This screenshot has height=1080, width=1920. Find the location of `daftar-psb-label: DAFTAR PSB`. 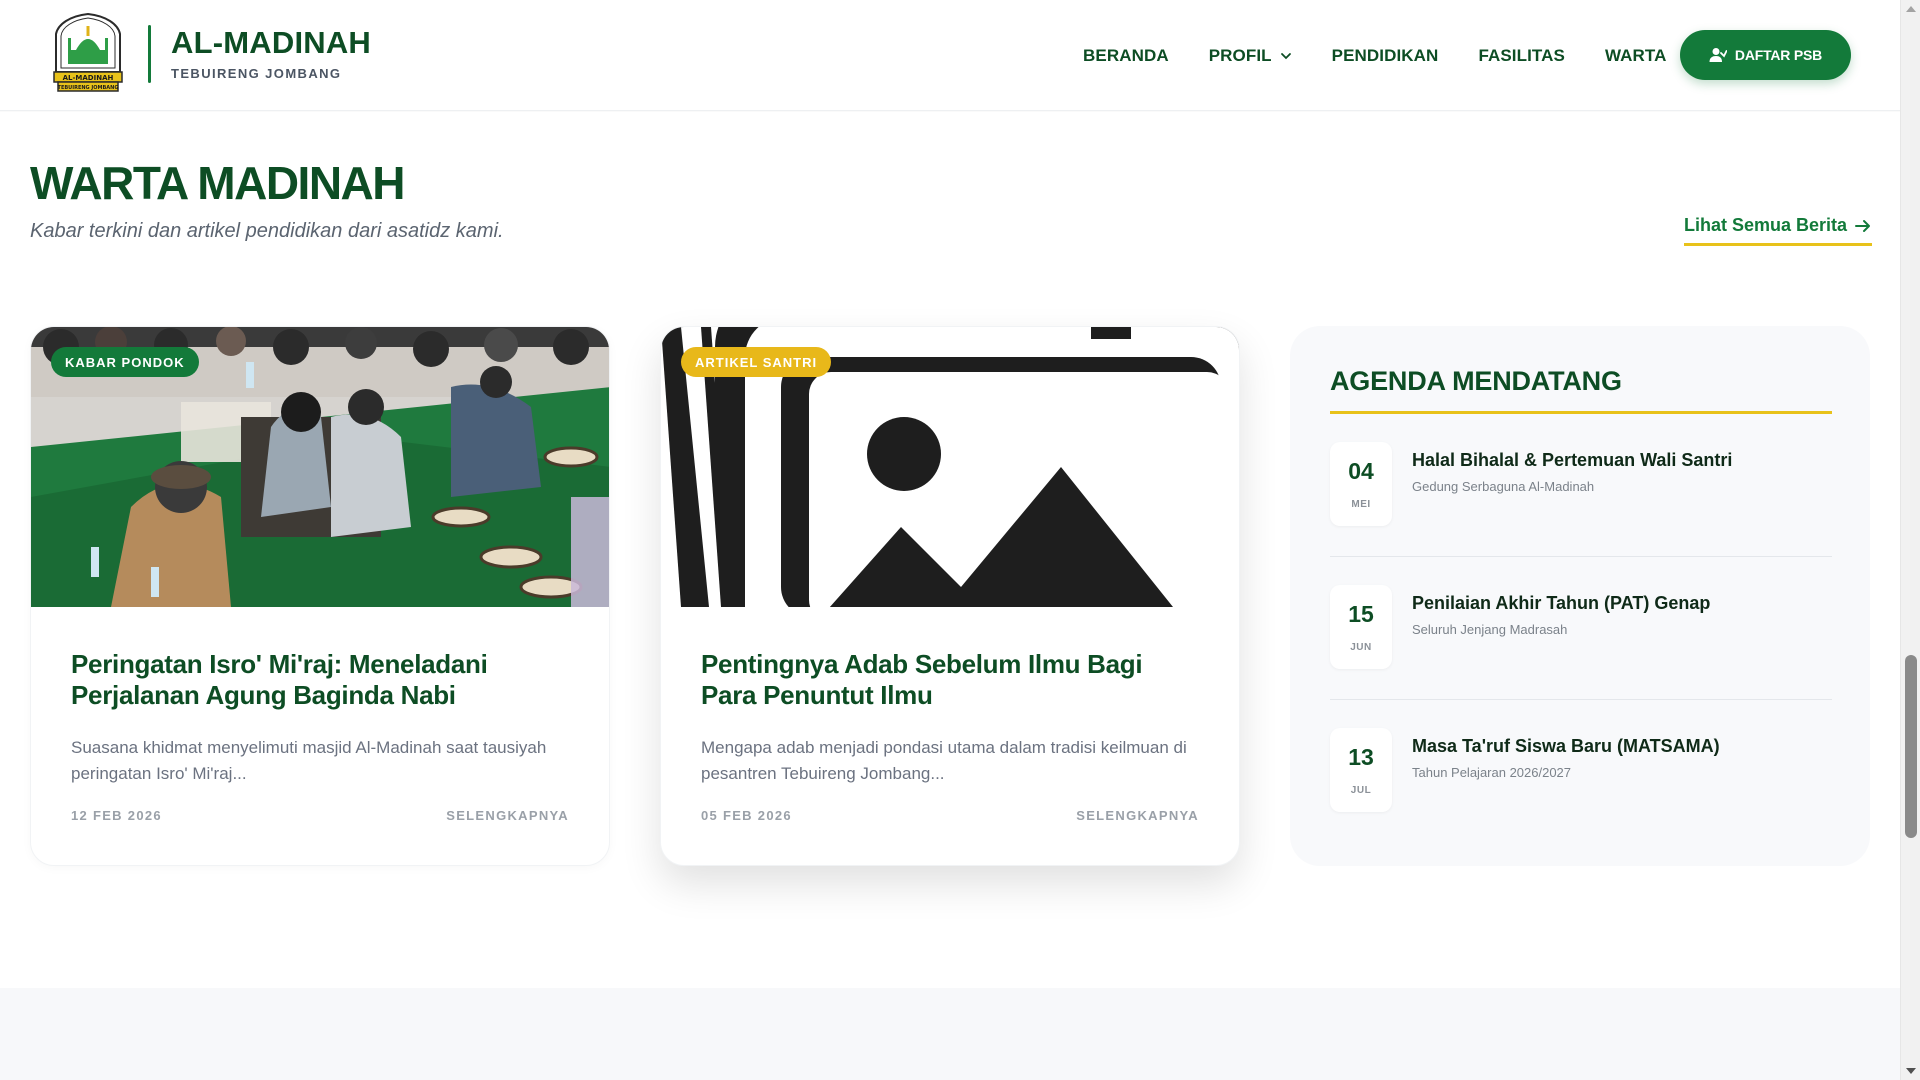

daftar-psb-label: DAFTAR PSB is located at coordinates (1778, 55).